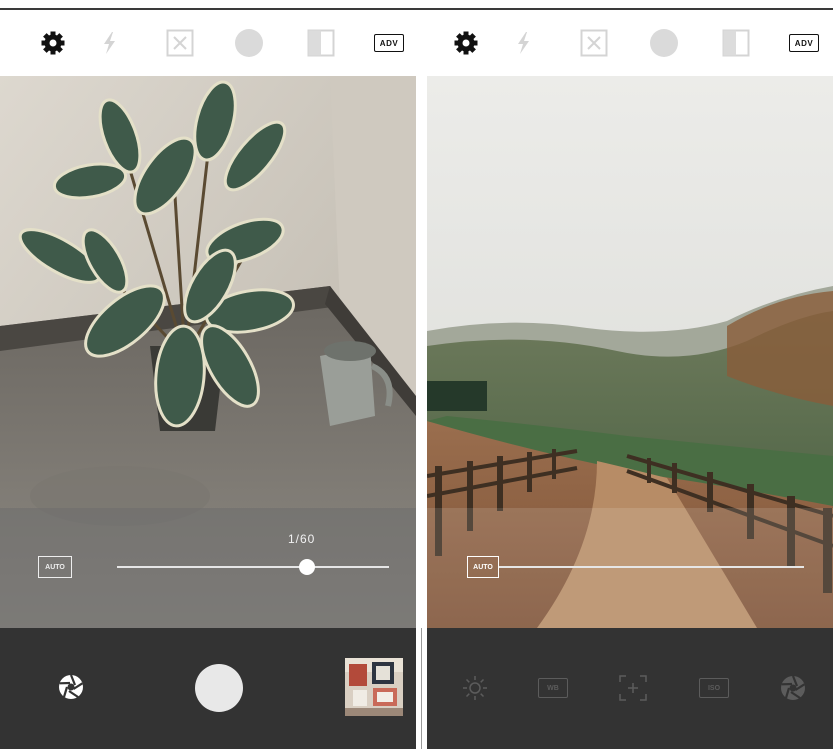 The image size is (833, 749). I want to click on screen-divider, so click(421, 379).